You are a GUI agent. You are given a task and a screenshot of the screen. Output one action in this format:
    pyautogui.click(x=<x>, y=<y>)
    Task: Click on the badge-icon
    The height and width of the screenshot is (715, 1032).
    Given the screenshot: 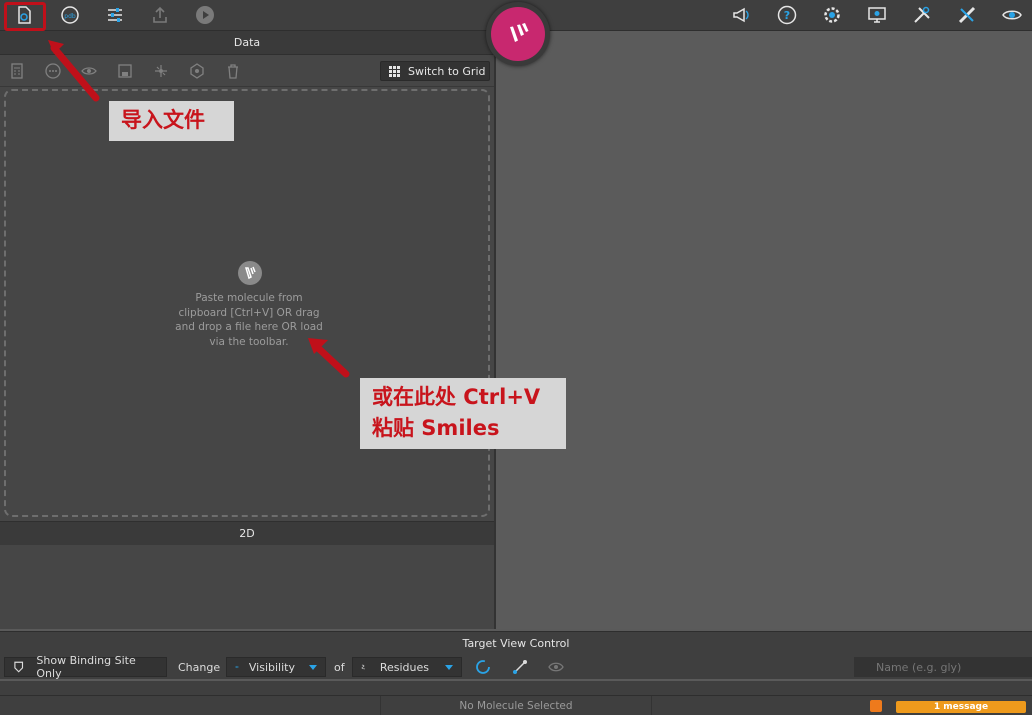 What is the action you would take?
    pyautogui.click(x=197, y=71)
    